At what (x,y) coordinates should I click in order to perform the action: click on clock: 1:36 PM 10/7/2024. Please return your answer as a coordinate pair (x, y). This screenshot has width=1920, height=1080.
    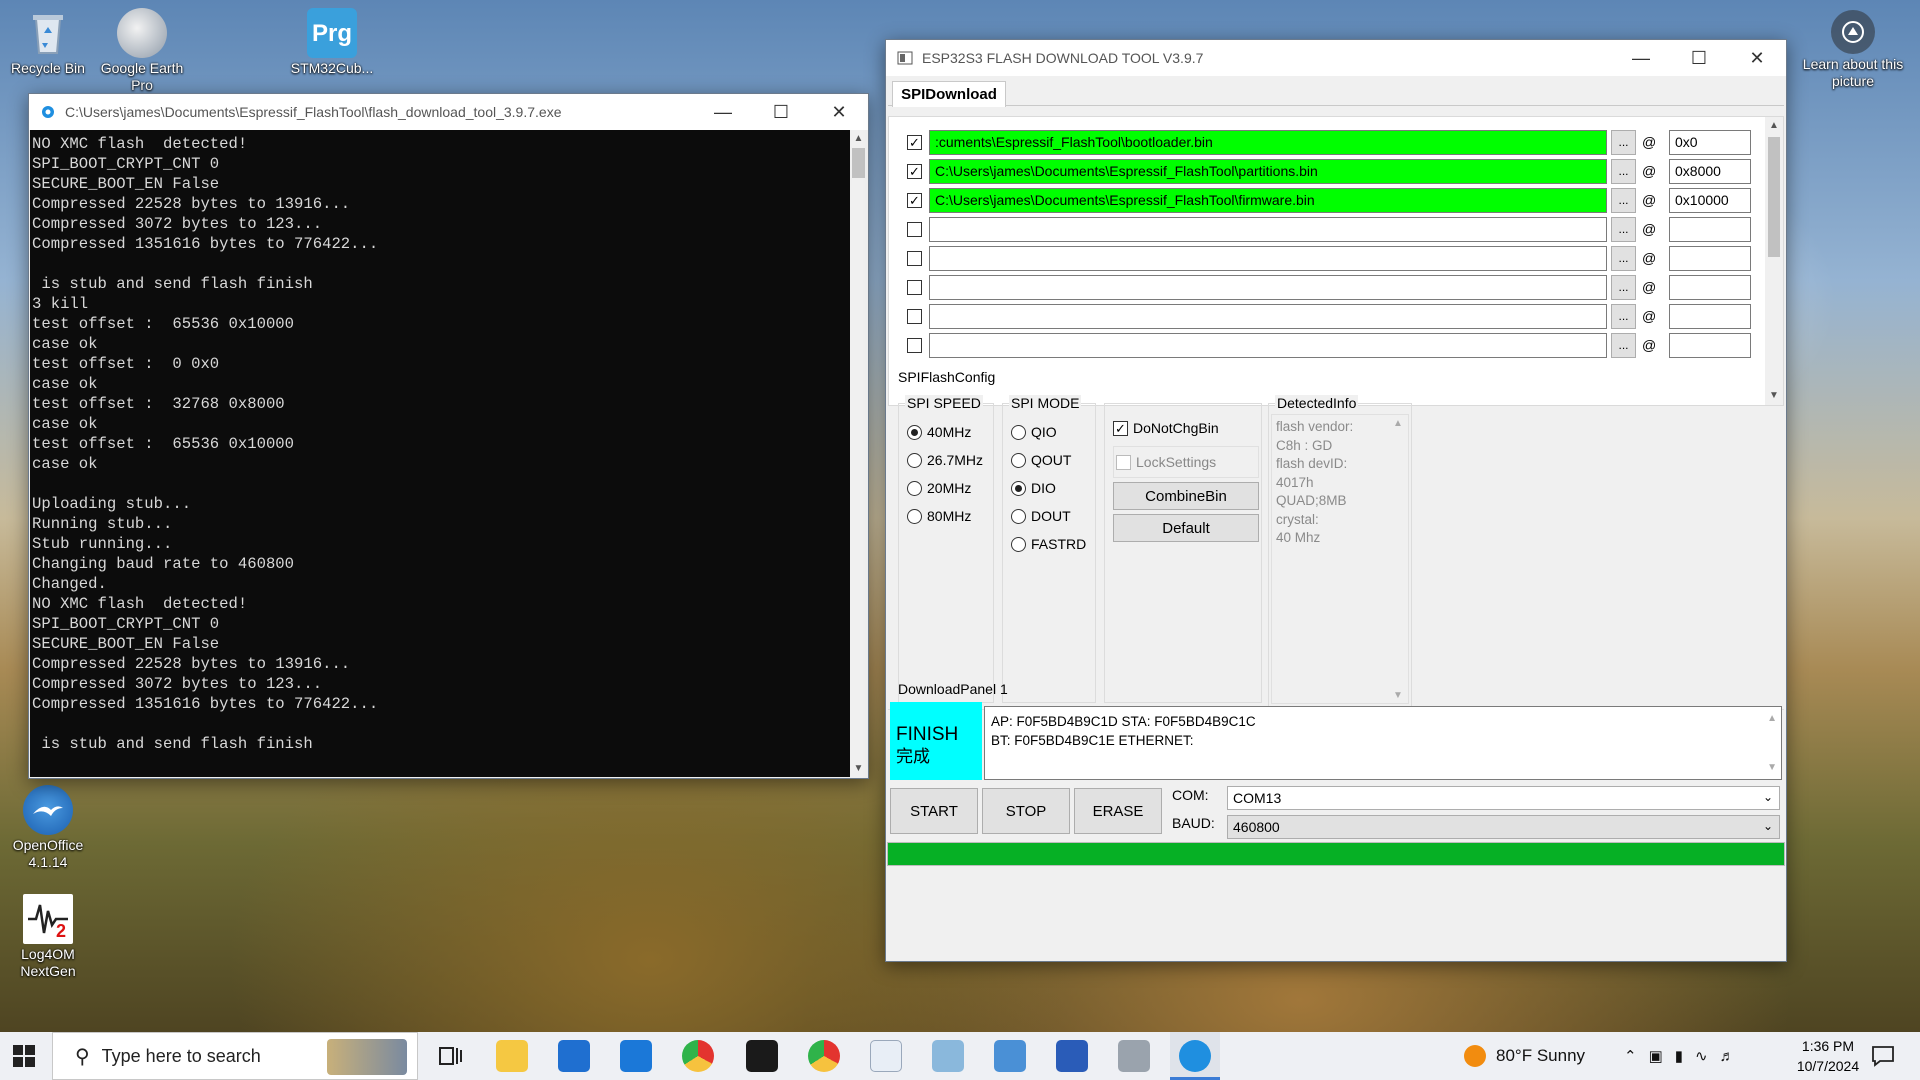
    Looking at the image, I should click on (1828, 1056).